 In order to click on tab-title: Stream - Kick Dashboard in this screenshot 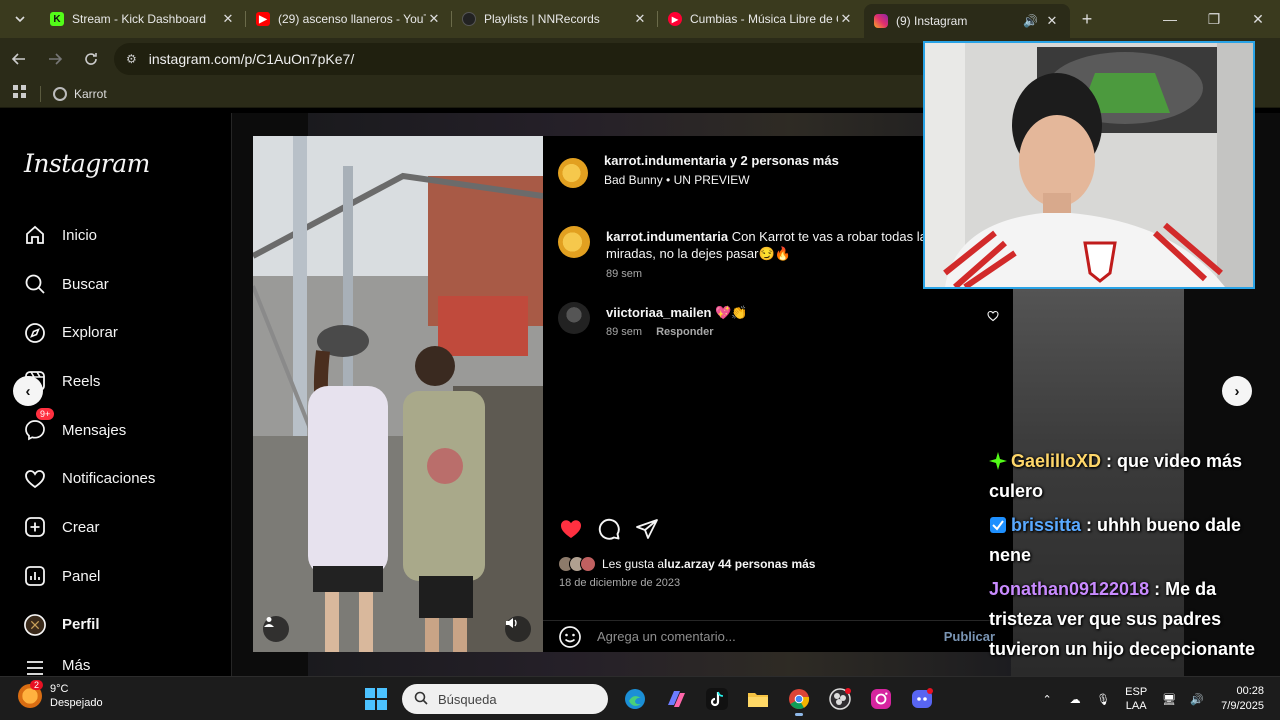, I will do `click(139, 19)`.